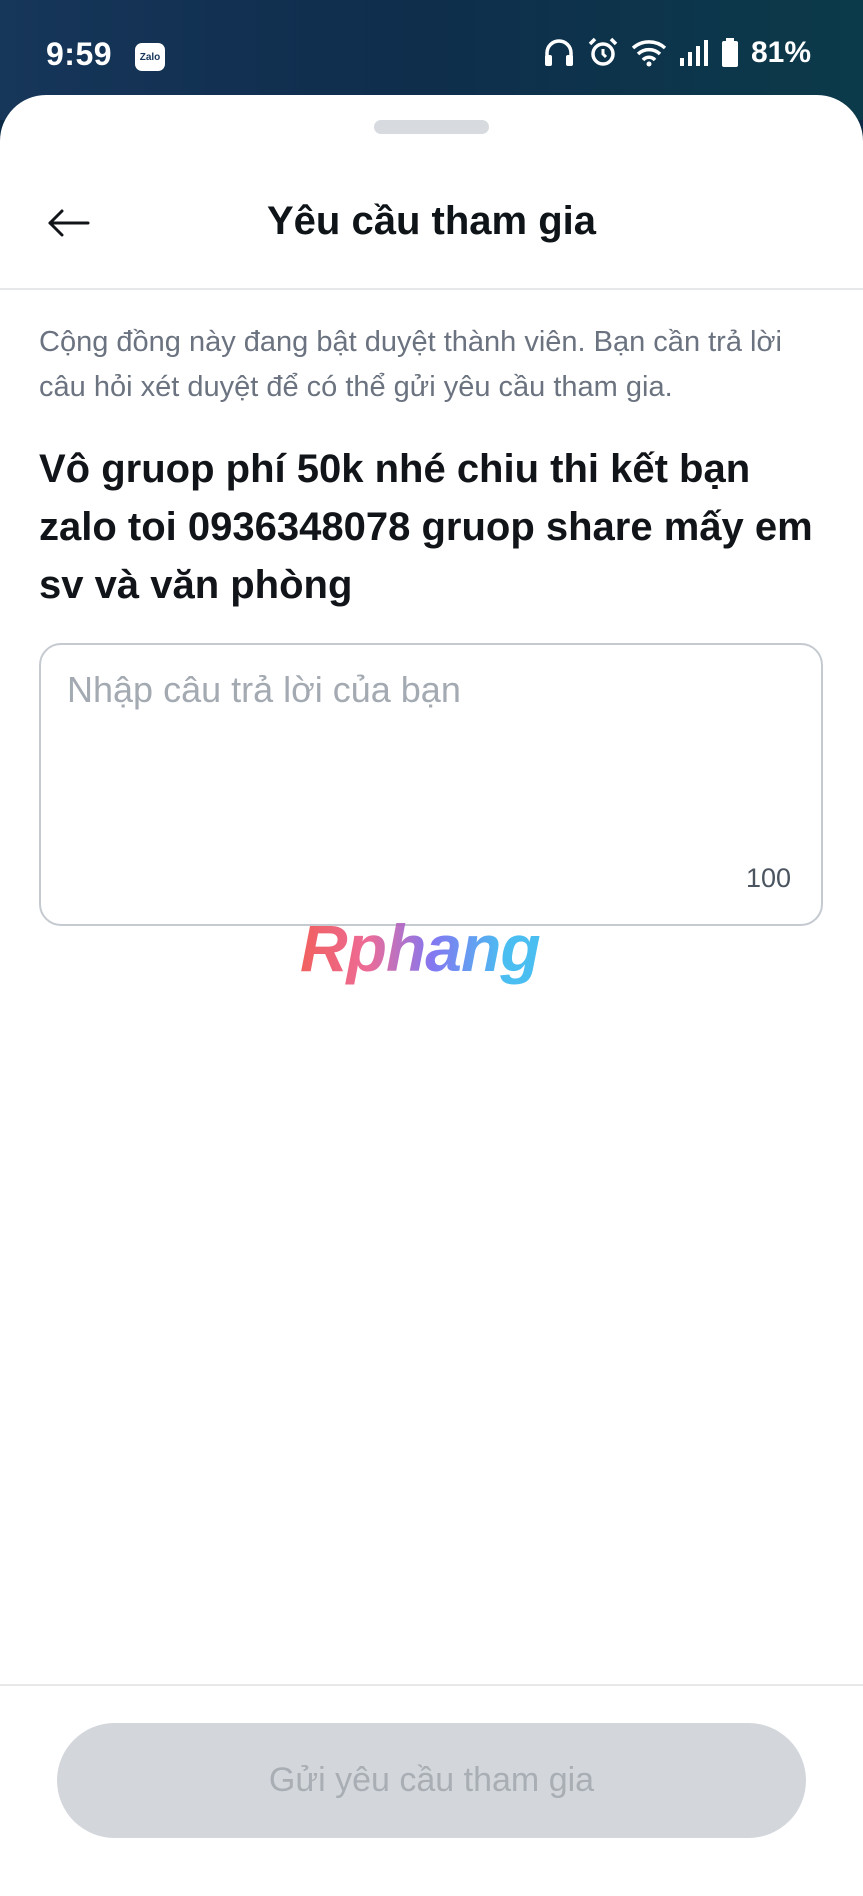 The height and width of the screenshot is (1896, 863). Describe the element at coordinates (780, 52) in the screenshot. I see `battery-percentage: 81%` at that location.